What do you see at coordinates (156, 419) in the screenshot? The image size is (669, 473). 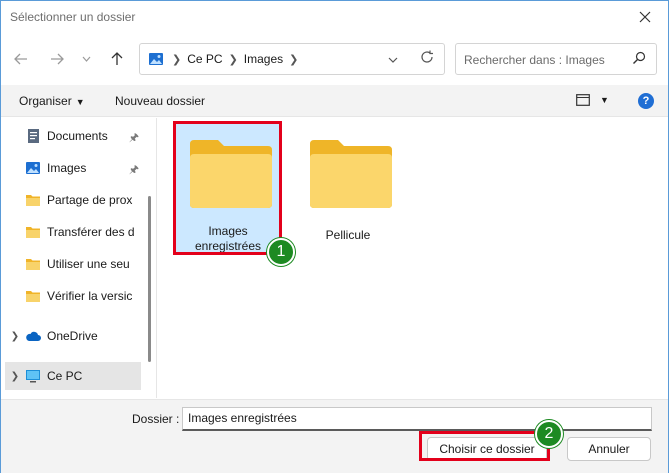 I see `folder-field-label: Dossier :` at bounding box center [156, 419].